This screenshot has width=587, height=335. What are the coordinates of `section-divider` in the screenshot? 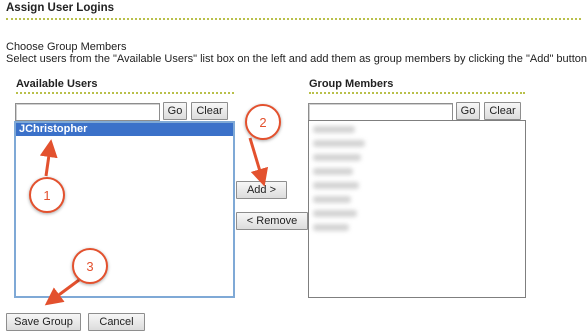 It's located at (293, 19).